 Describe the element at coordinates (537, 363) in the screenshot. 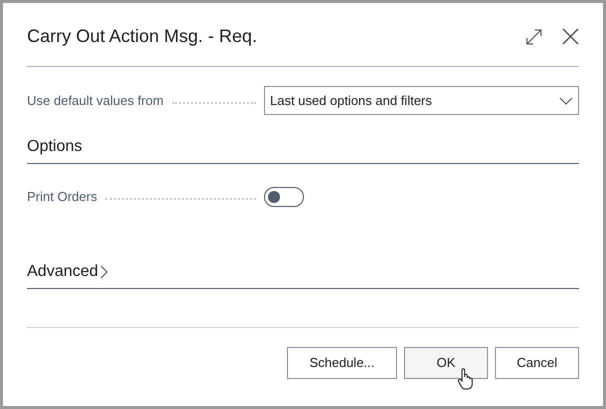

I see `dialog-button: Cancel` at that location.